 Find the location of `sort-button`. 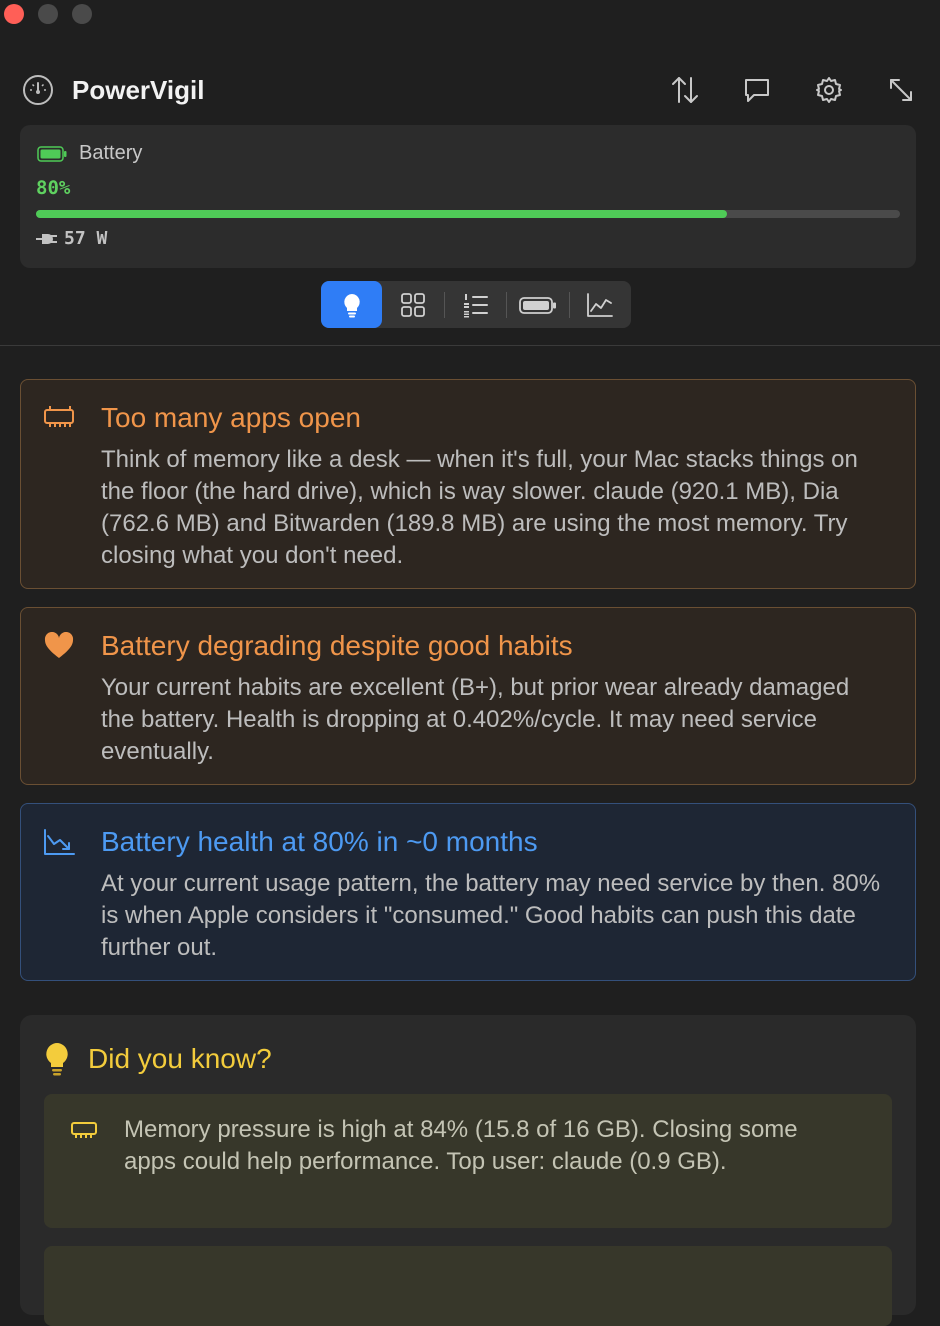

sort-button is located at coordinates (685, 90).